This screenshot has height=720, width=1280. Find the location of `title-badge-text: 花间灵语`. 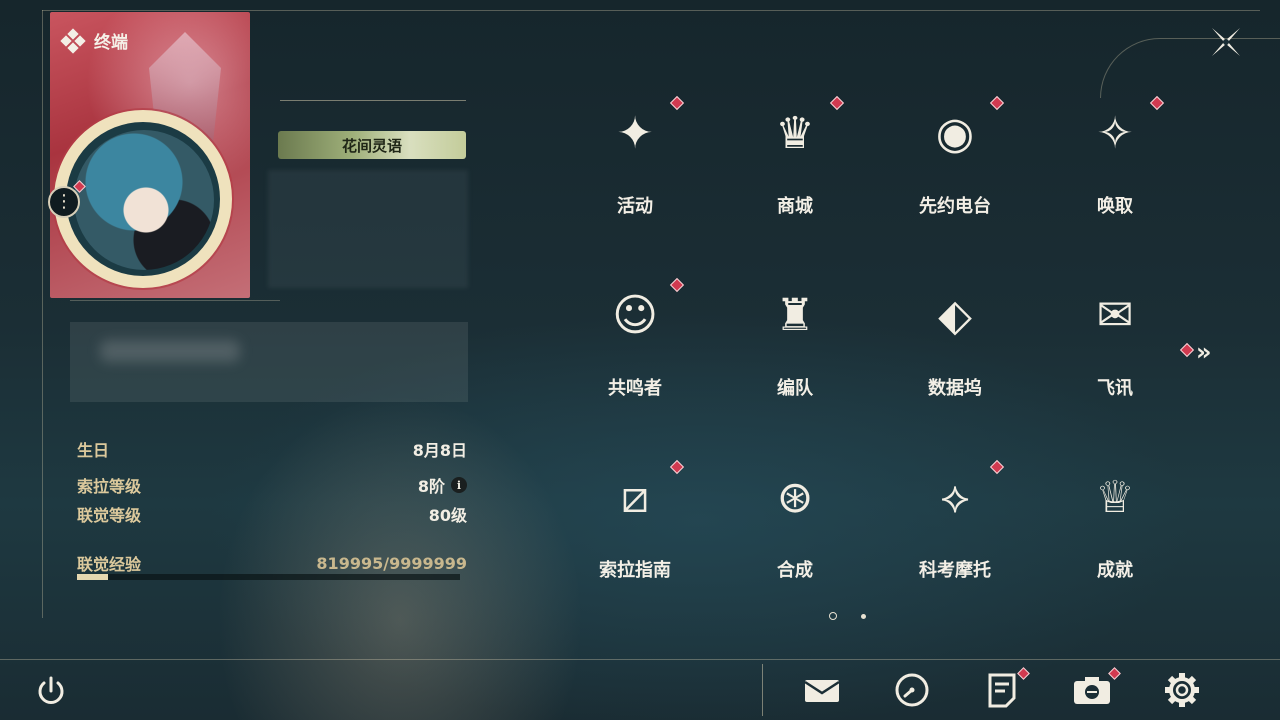

title-badge-text: 花间灵语 is located at coordinates (371, 145).